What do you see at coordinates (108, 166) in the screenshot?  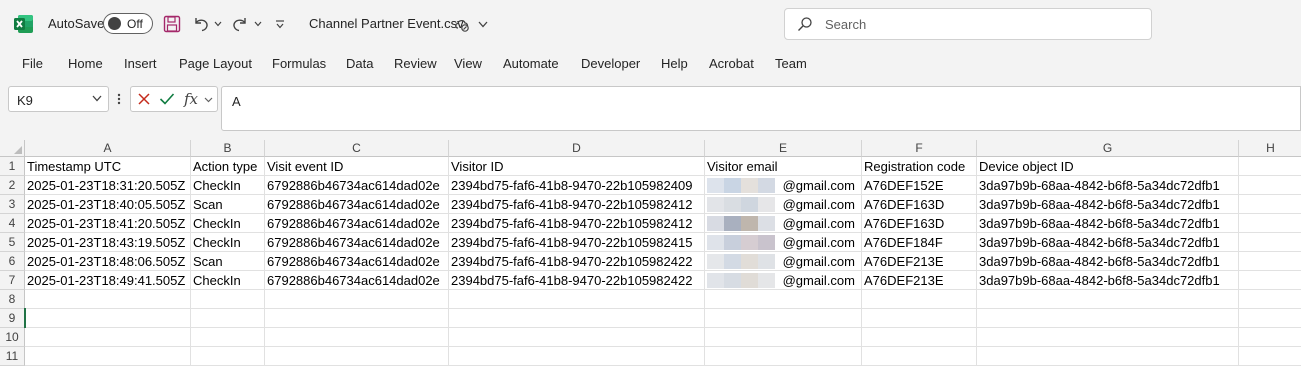 I see `header-cell: Timestamp UTC` at bounding box center [108, 166].